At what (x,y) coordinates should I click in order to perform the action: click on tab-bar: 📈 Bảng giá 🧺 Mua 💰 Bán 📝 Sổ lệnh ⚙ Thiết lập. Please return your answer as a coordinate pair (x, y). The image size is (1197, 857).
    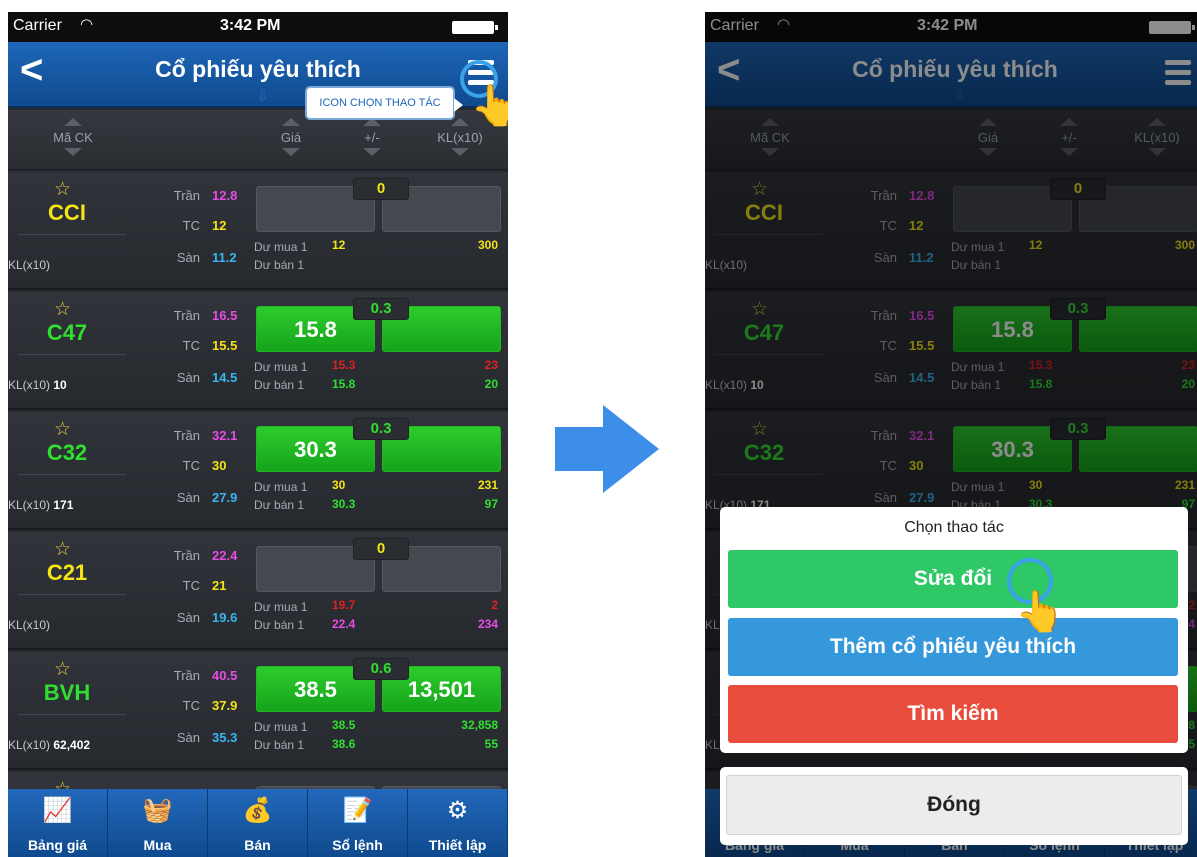
    Looking at the image, I should click on (258, 823).